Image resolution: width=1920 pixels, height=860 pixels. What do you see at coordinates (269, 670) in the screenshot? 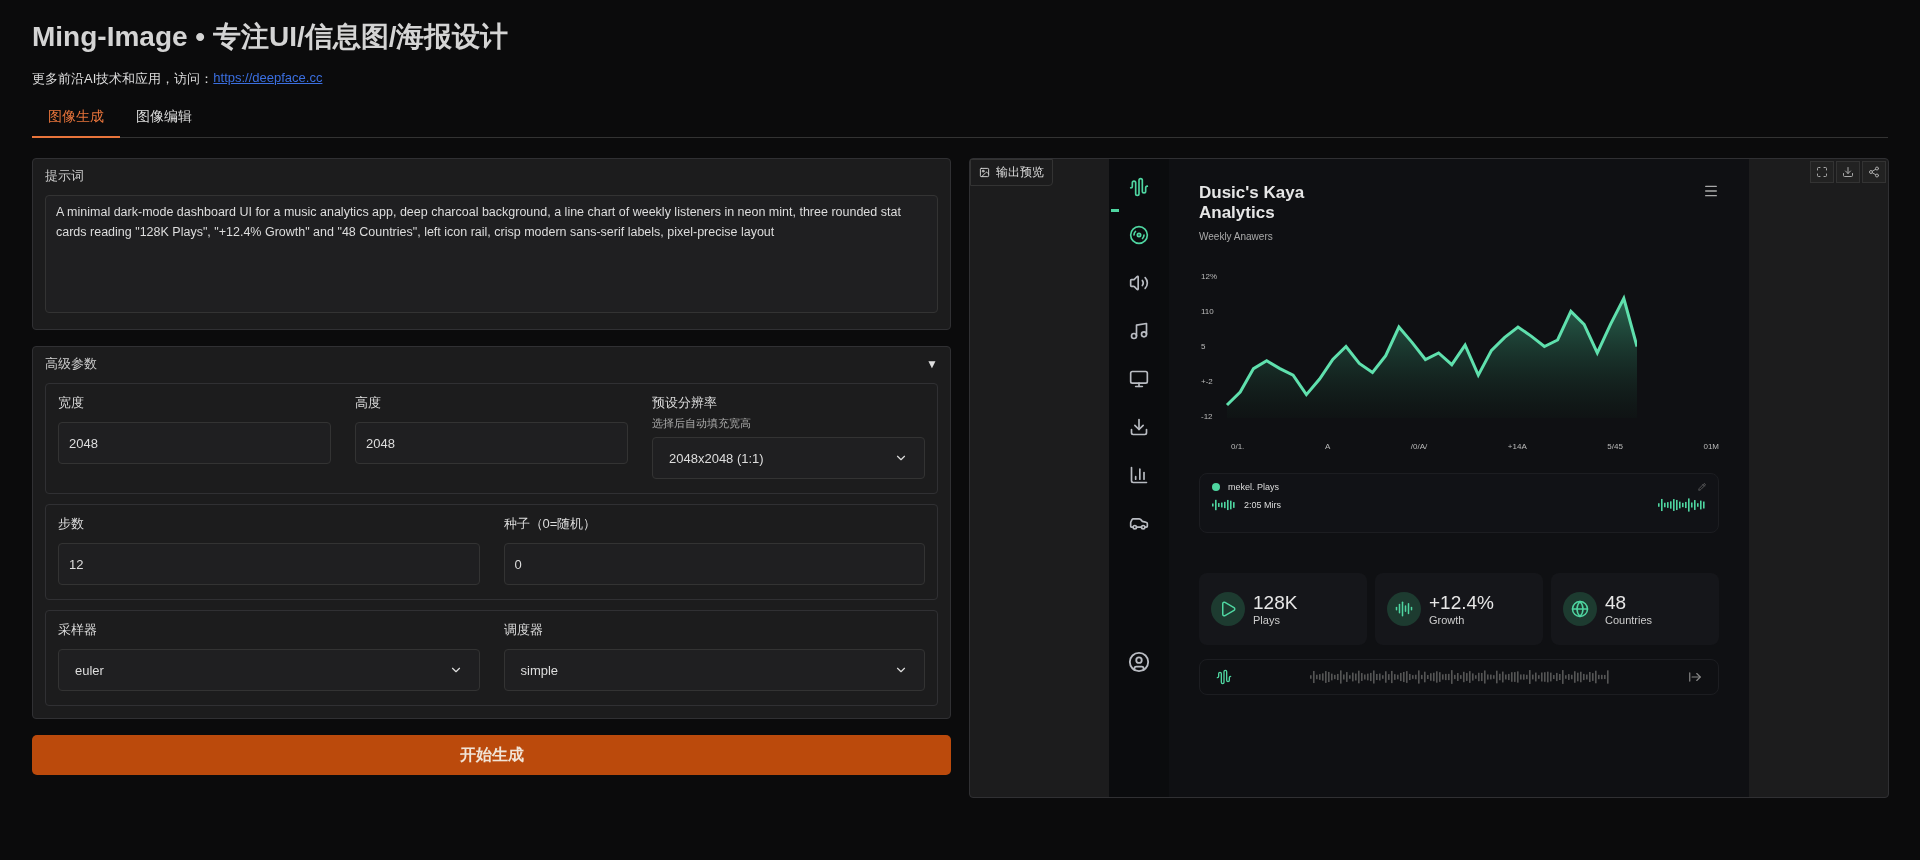
I see `dropdown: euler` at bounding box center [269, 670].